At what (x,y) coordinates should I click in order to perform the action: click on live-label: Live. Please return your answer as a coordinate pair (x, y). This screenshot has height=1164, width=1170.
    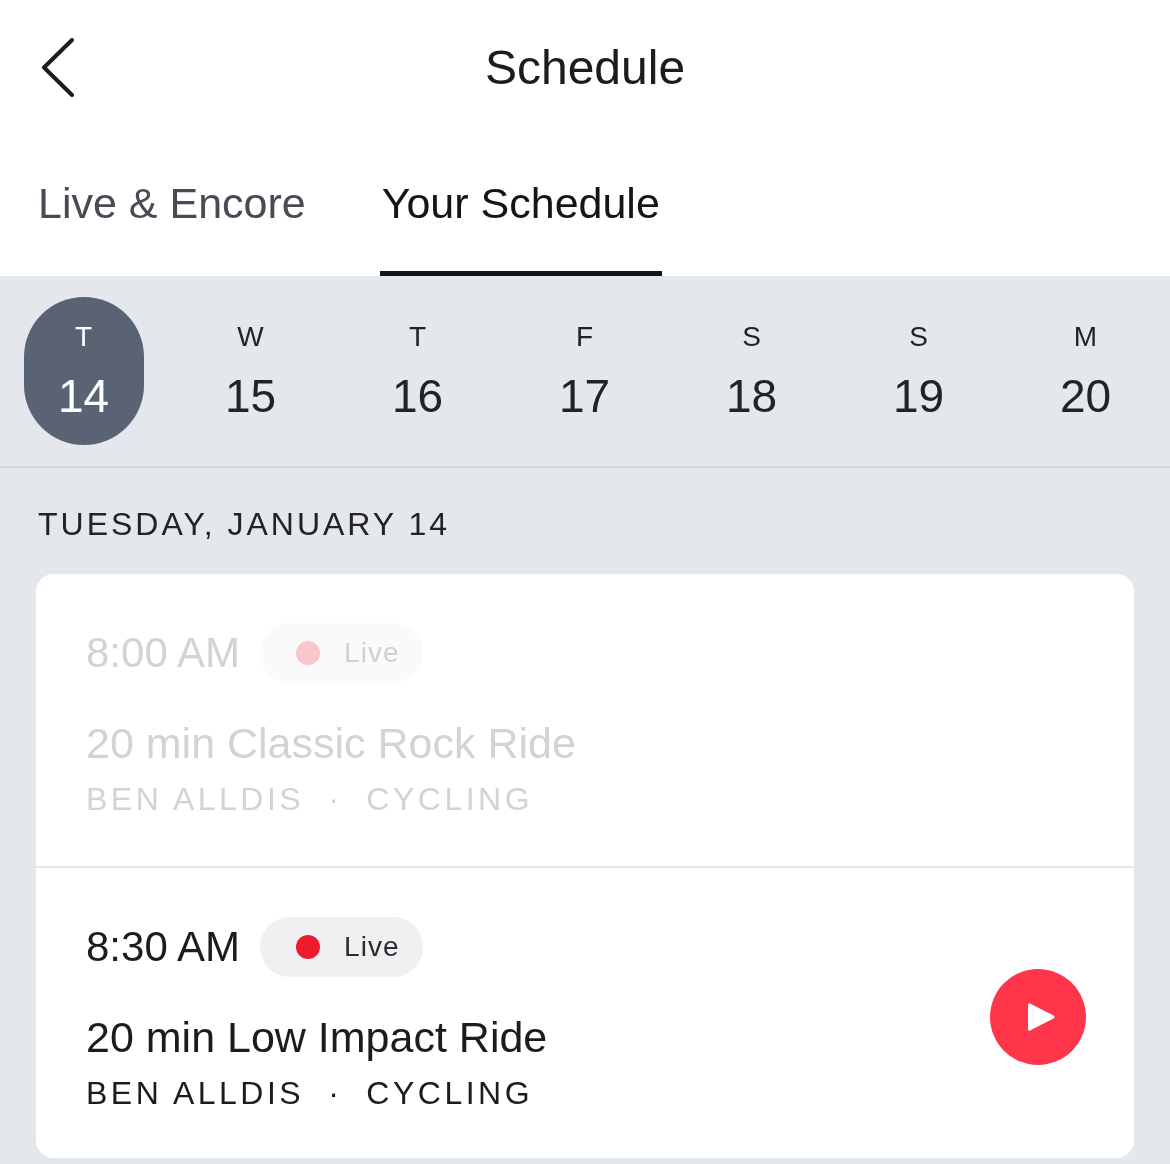
    Looking at the image, I should click on (372, 947).